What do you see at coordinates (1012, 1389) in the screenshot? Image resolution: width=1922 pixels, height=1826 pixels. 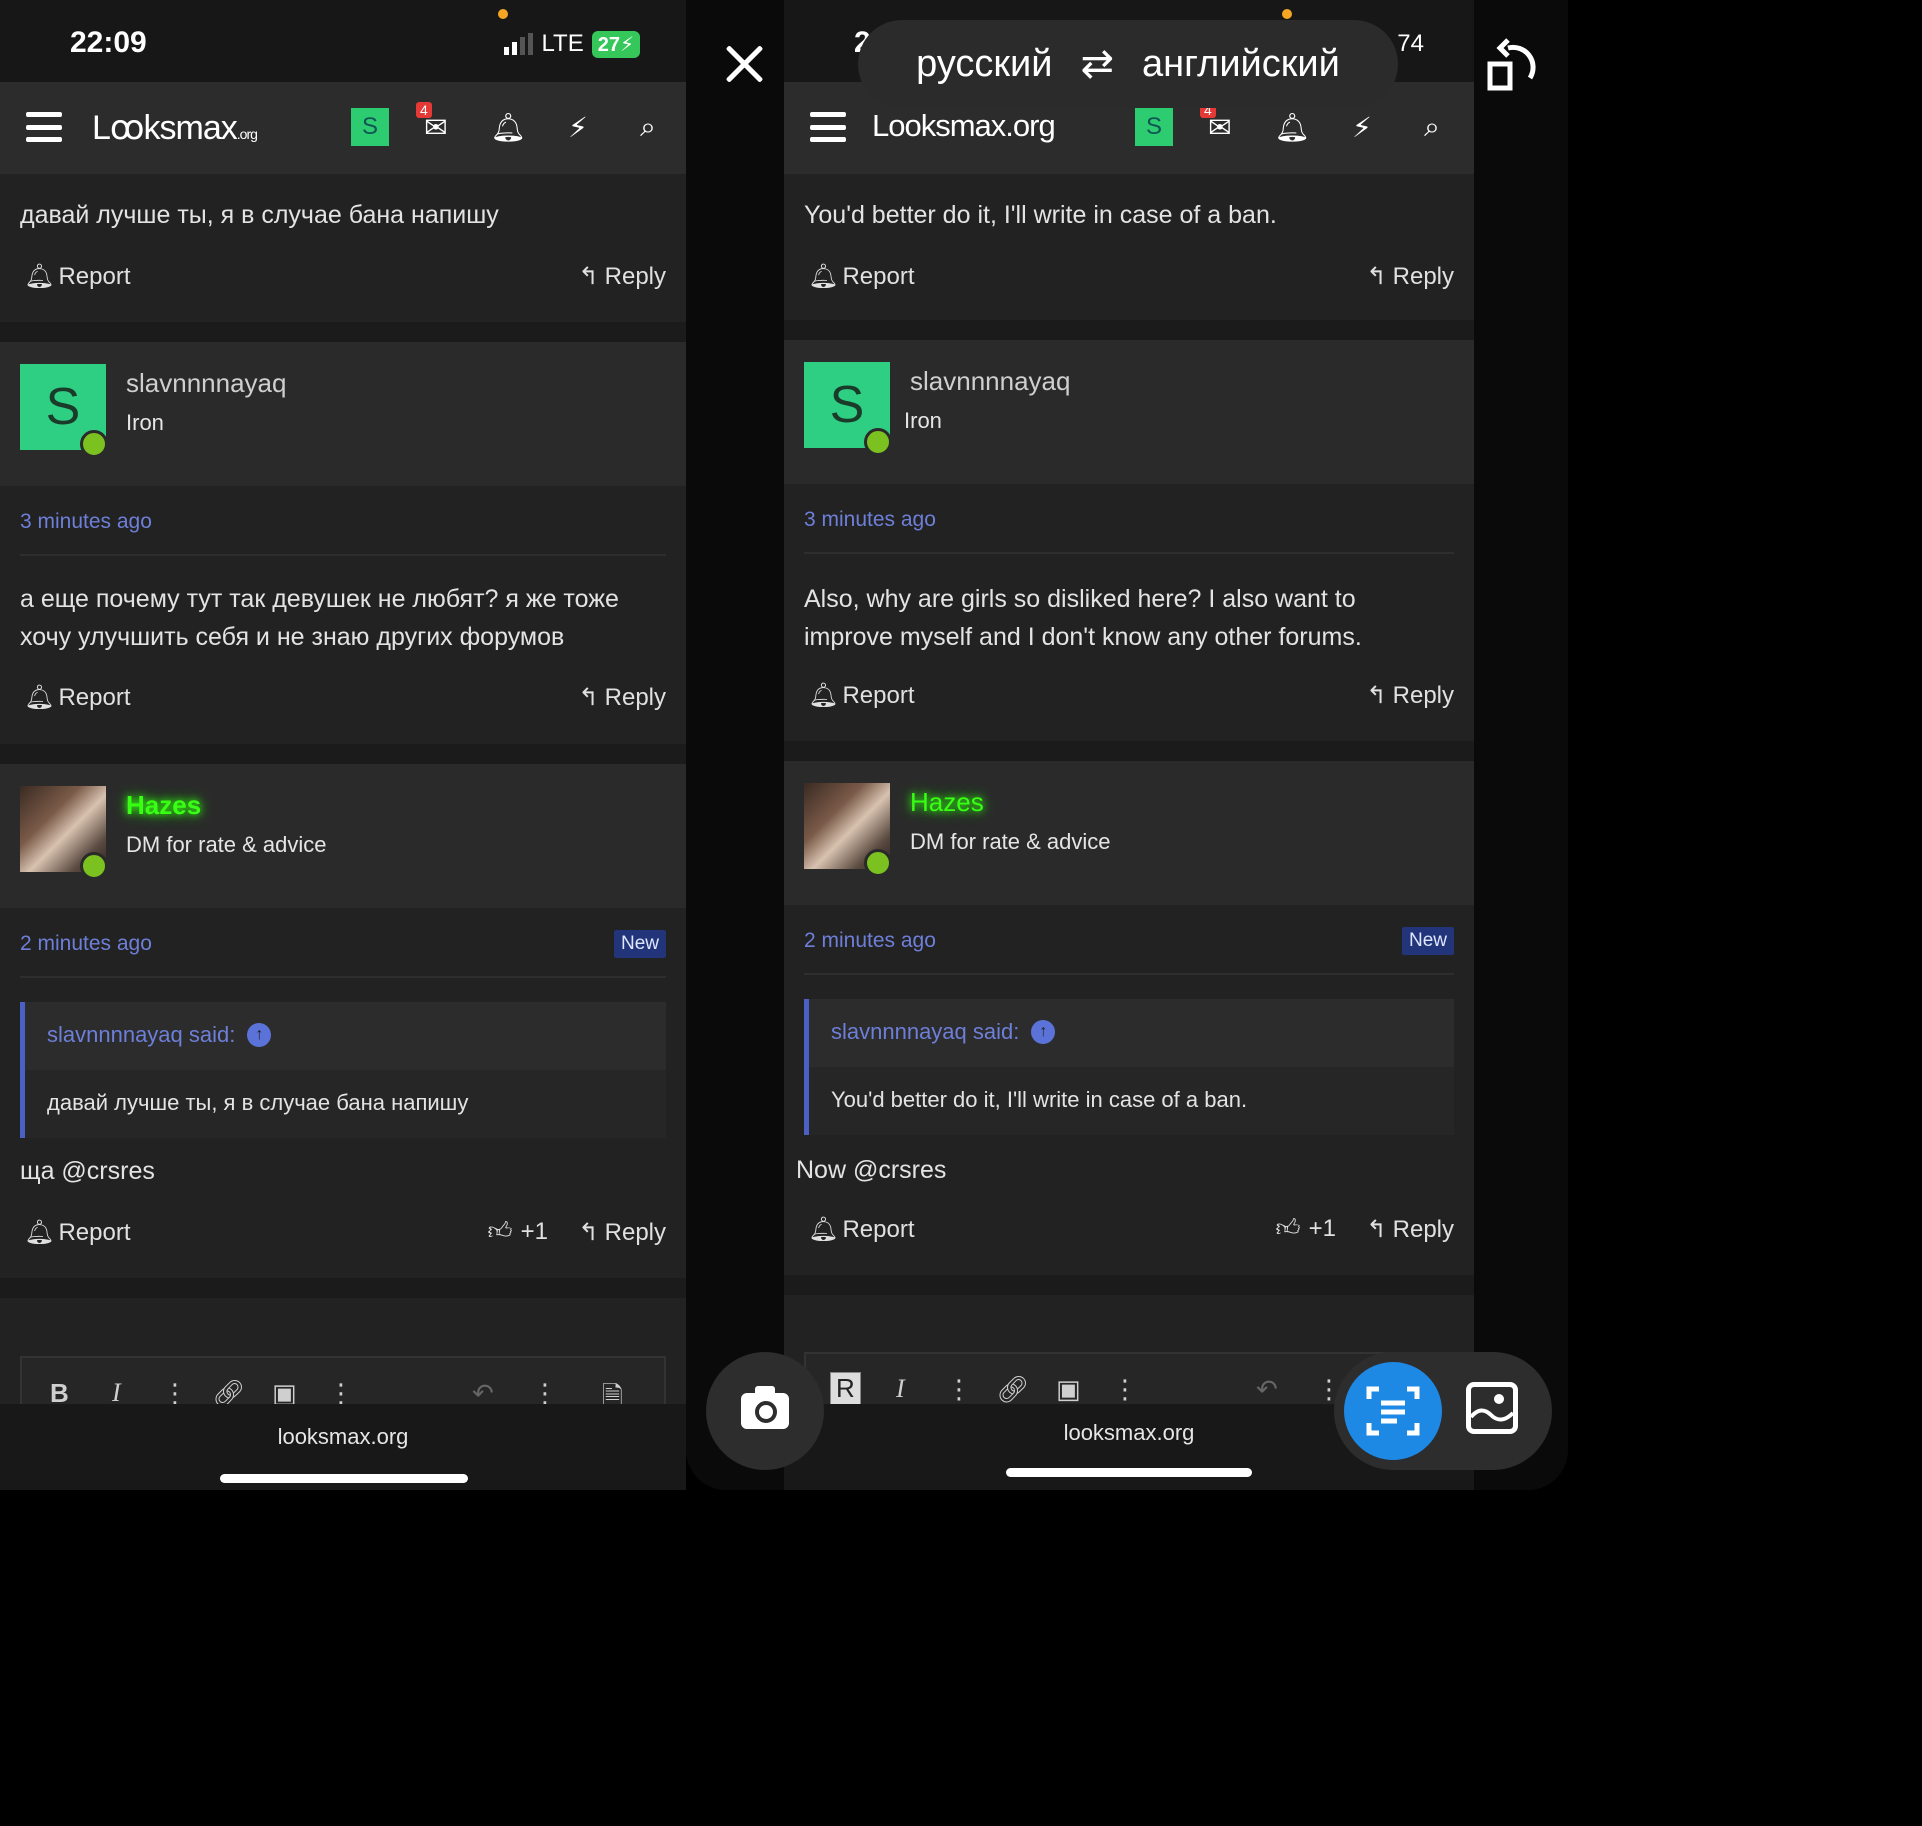 I see `link-icon: 🔗︎` at bounding box center [1012, 1389].